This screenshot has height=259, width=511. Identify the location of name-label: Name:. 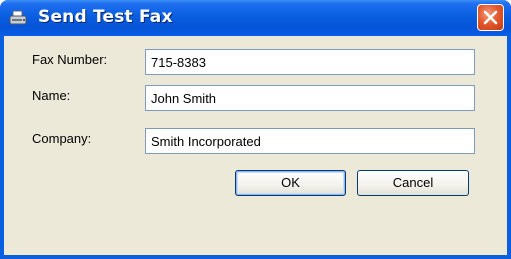
(51, 95).